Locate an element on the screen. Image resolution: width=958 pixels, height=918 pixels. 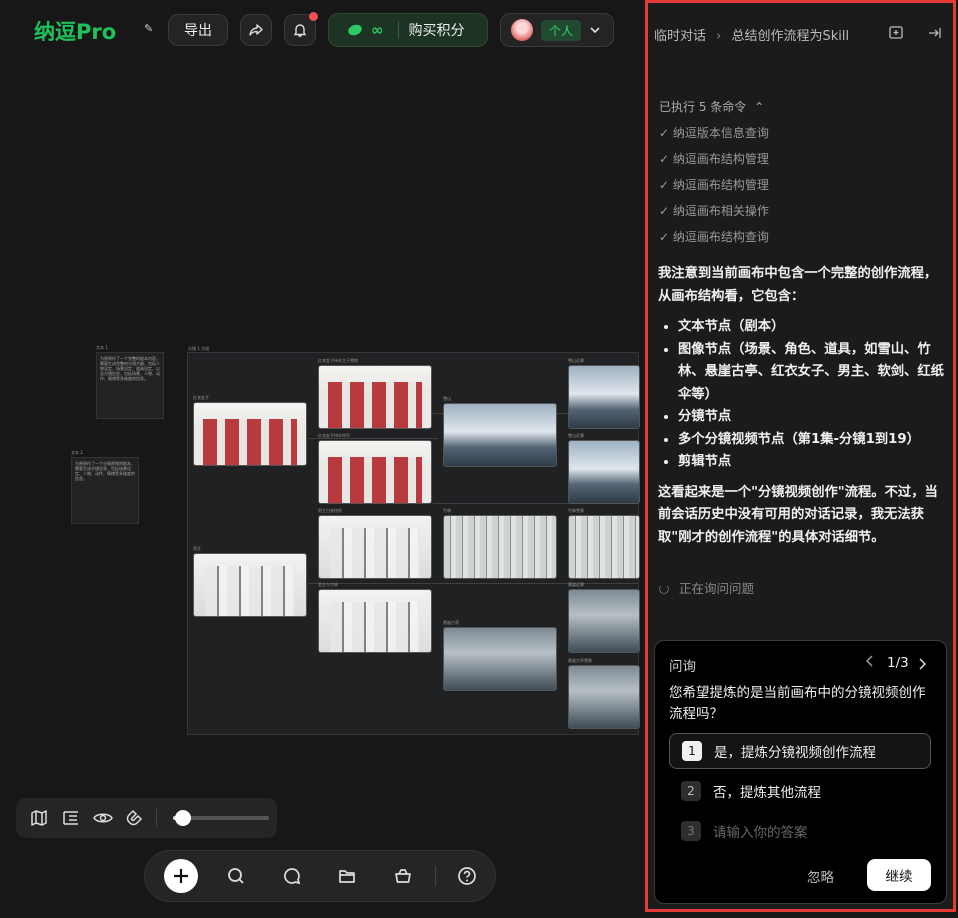
search-icon is located at coordinates (236, 876).